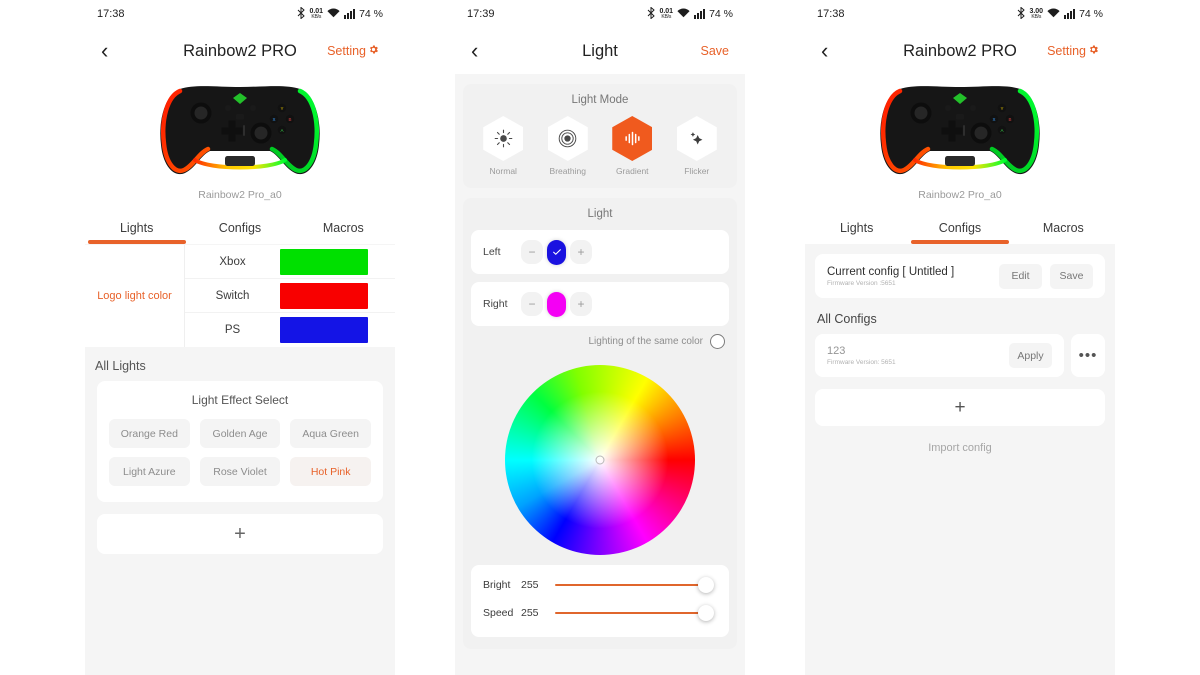 The width and height of the screenshot is (1200, 675). Describe the element at coordinates (330, 433) in the screenshot. I see `effect-chip-aqua-green: Aqua Green` at that location.